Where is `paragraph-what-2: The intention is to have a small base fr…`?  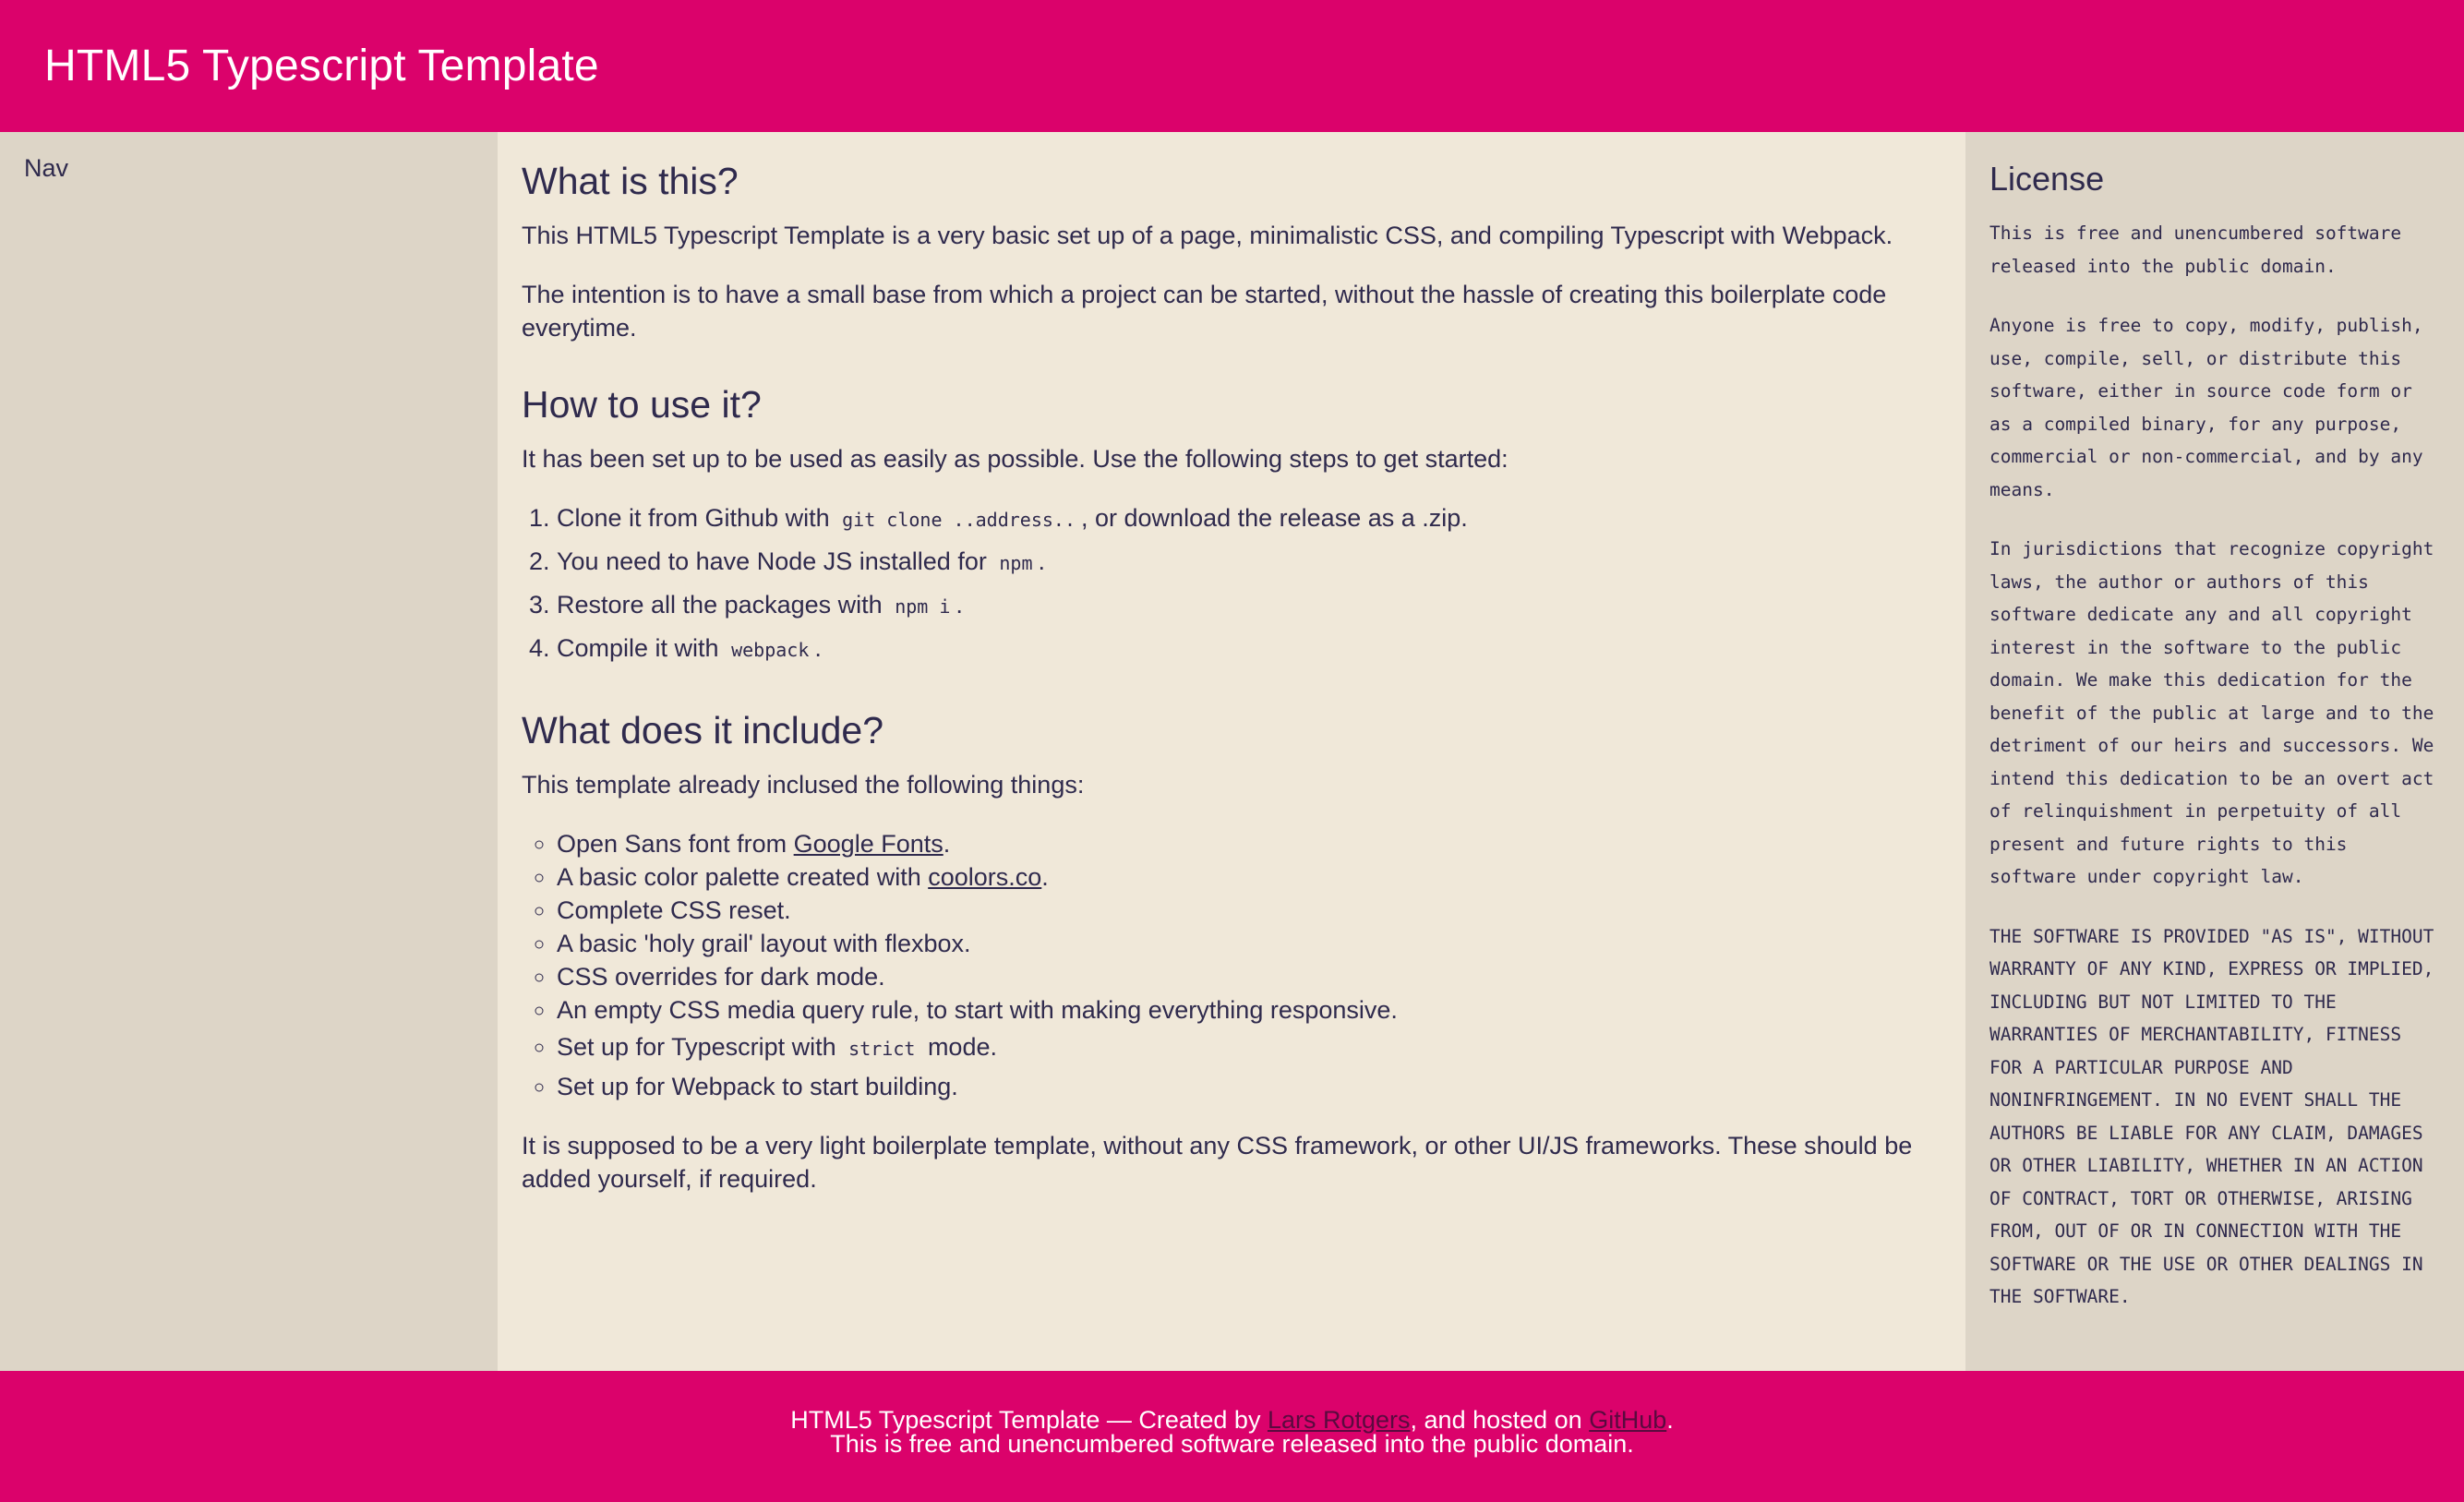 paragraph-what-2: The intention is to have a small base fr… is located at coordinates (1204, 311).